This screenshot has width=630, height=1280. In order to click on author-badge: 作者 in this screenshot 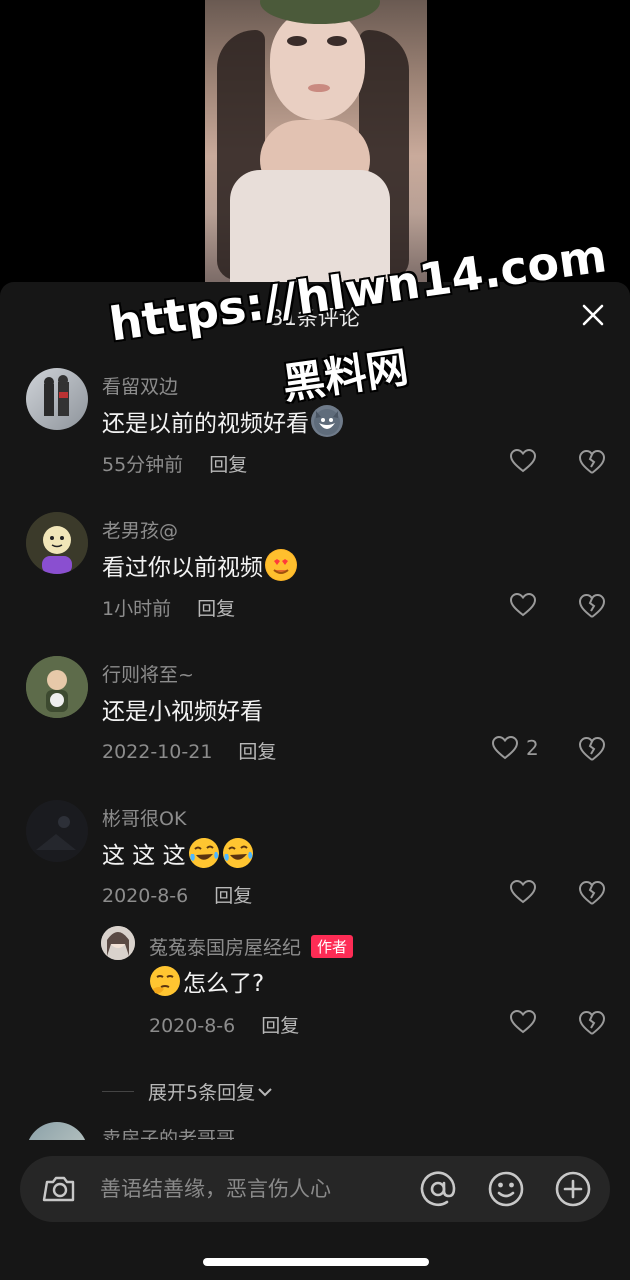, I will do `click(332, 946)`.